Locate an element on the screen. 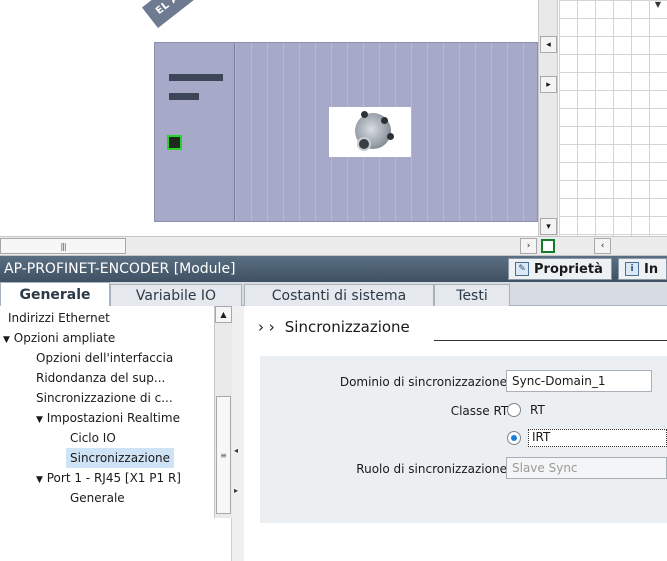  tree-scrollbar: ▲ ≡ is located at coordinates (223, 412).